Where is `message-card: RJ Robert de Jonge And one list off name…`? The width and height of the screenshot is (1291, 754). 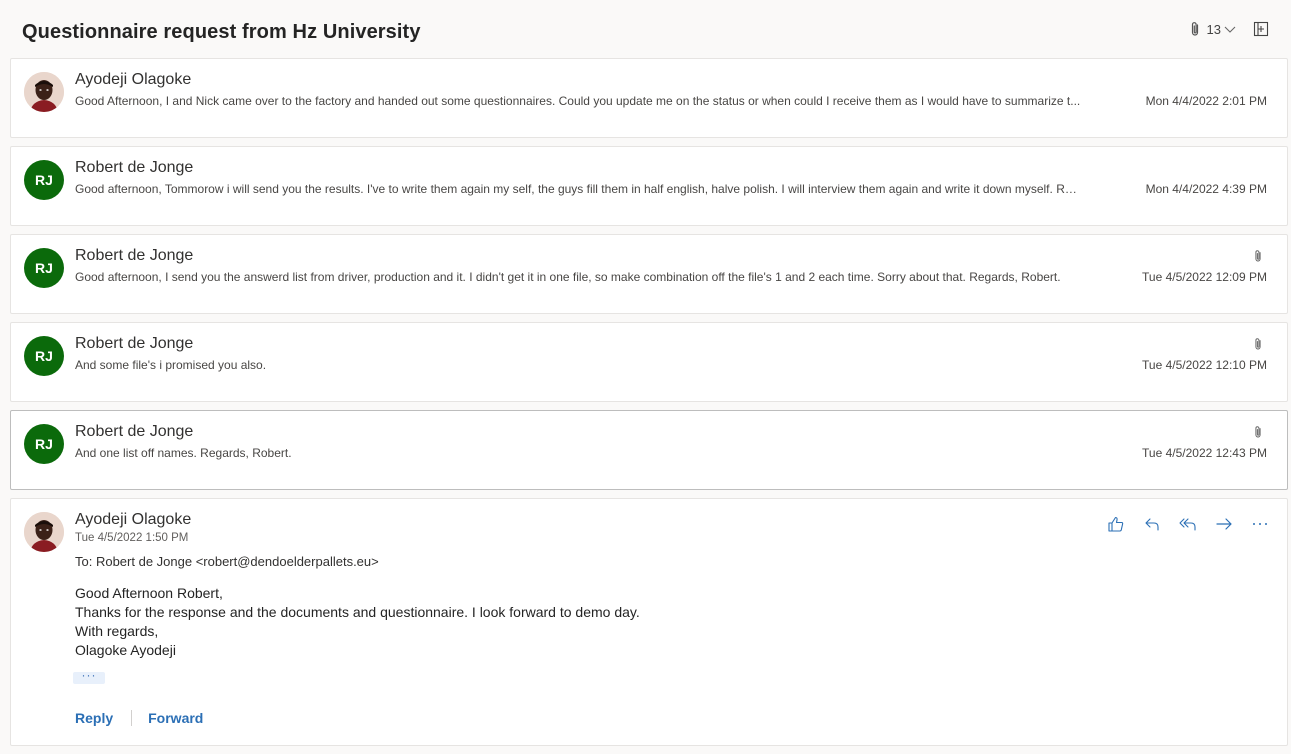 message-card: RJ Robert de Jonge And one list off name… is located at coordinates (649, 450).